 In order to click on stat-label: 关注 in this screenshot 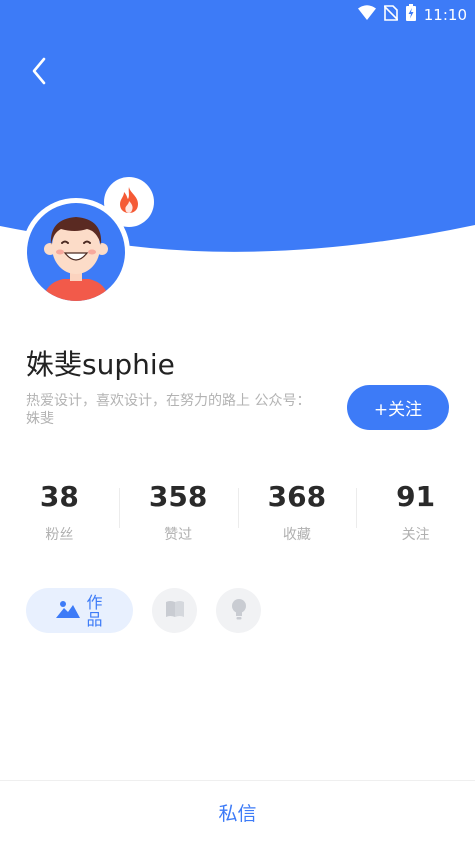, I will do `click(415, 535)`.